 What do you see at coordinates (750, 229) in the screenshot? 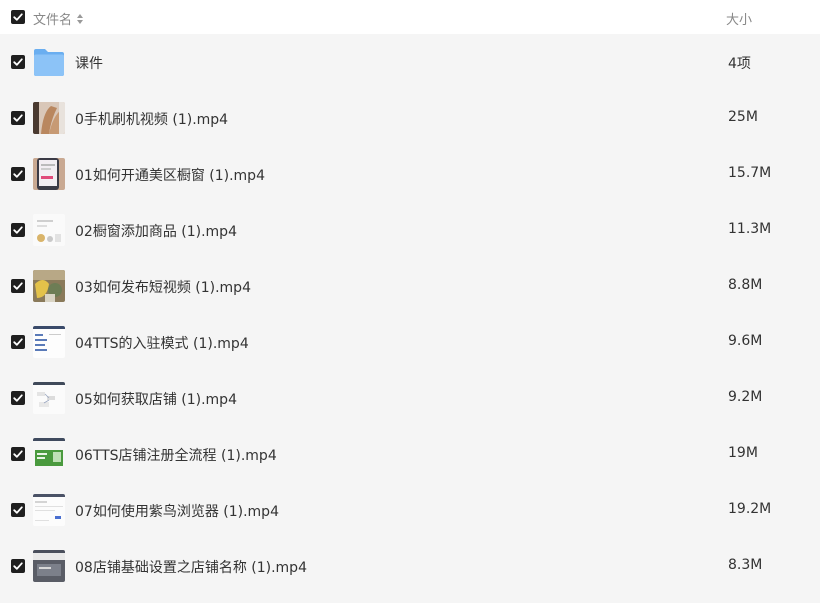
I see `file-size: 11.3M` at bounding box center [750, 229].